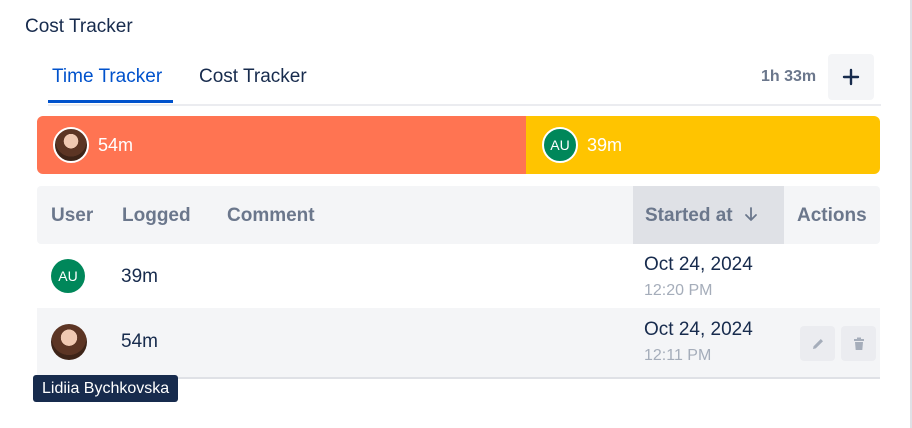 The width and height of the screenshot is (912, 428). What do you see at coordinates (106, 388) in the screenshot?
I see `user-name-tooltip: Lidiia Bychkovska` at bounding box center [106, 388].